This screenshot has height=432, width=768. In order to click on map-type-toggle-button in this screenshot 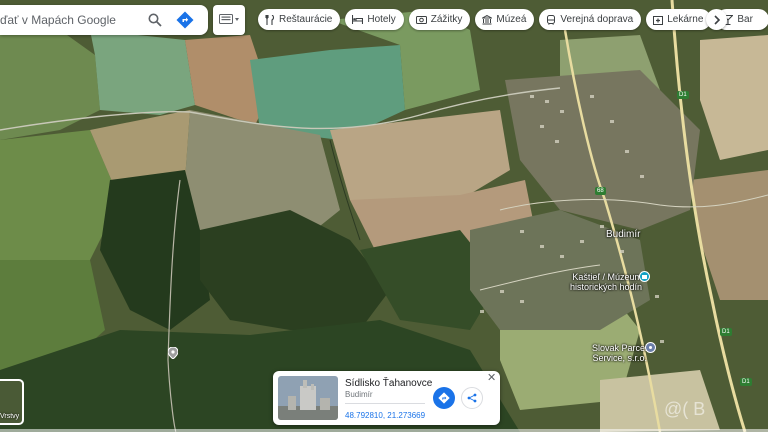, I will do `click(229, 20)`.